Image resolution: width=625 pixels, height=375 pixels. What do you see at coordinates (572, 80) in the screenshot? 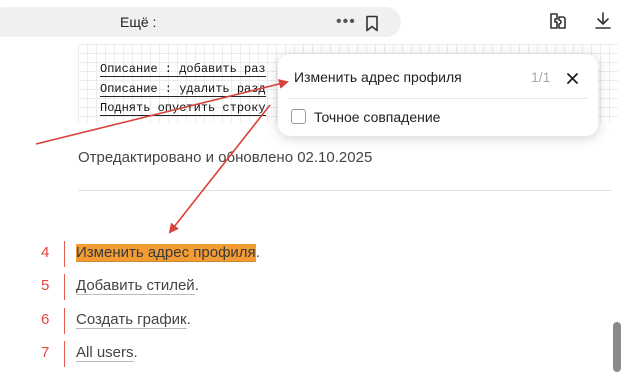
I see `close-icon` at bounding box center [572, 80].